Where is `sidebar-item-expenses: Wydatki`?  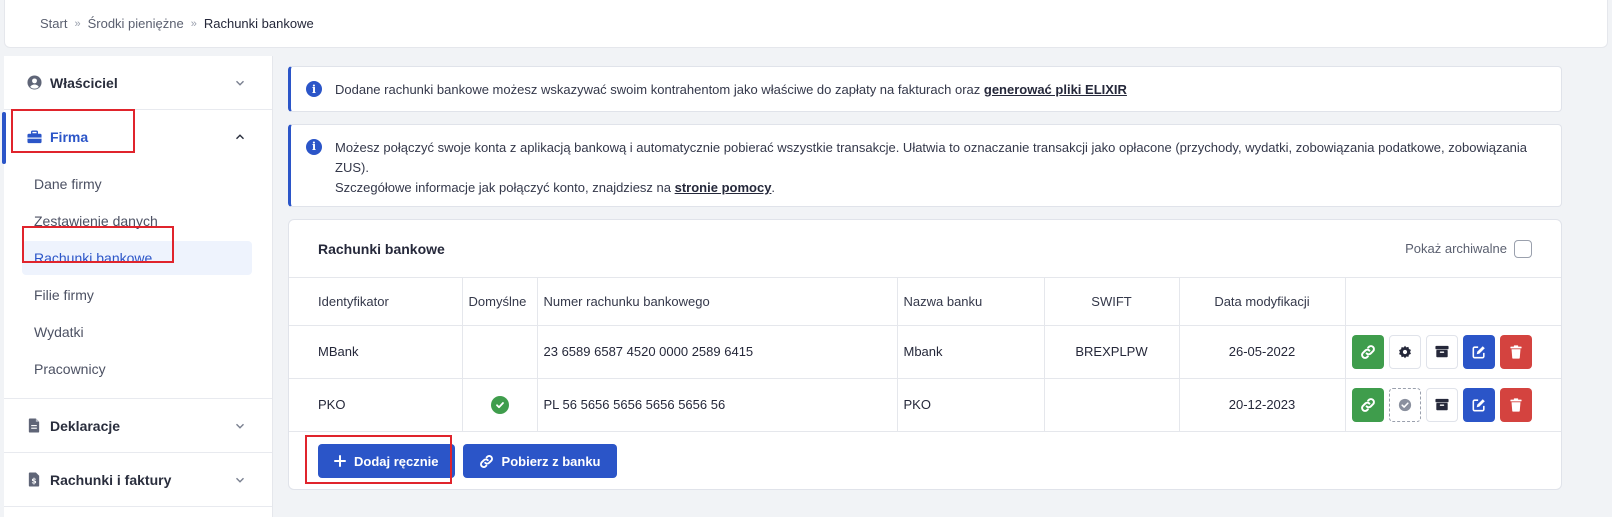 sidebar-item-expenses: Wydatki is located at coordinates (137, 332).